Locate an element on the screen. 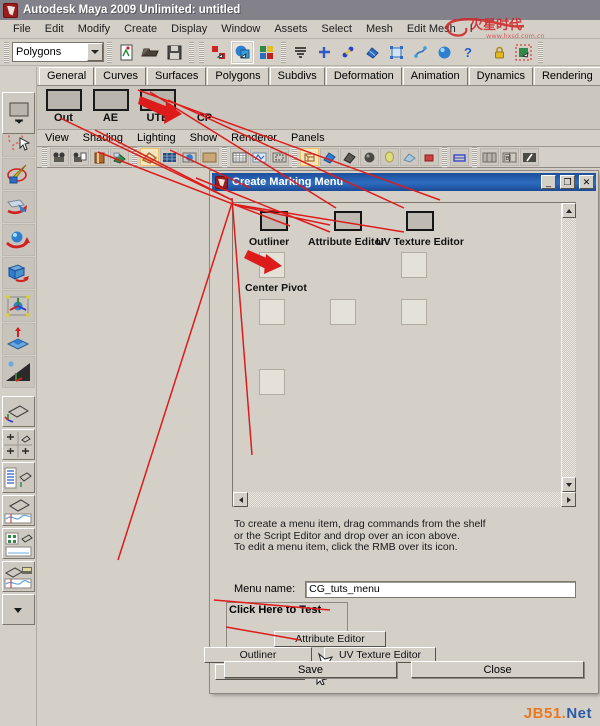 This screenshot has width=600, height=726. hypershade-persp-layout is located at coordinates (18, 543).